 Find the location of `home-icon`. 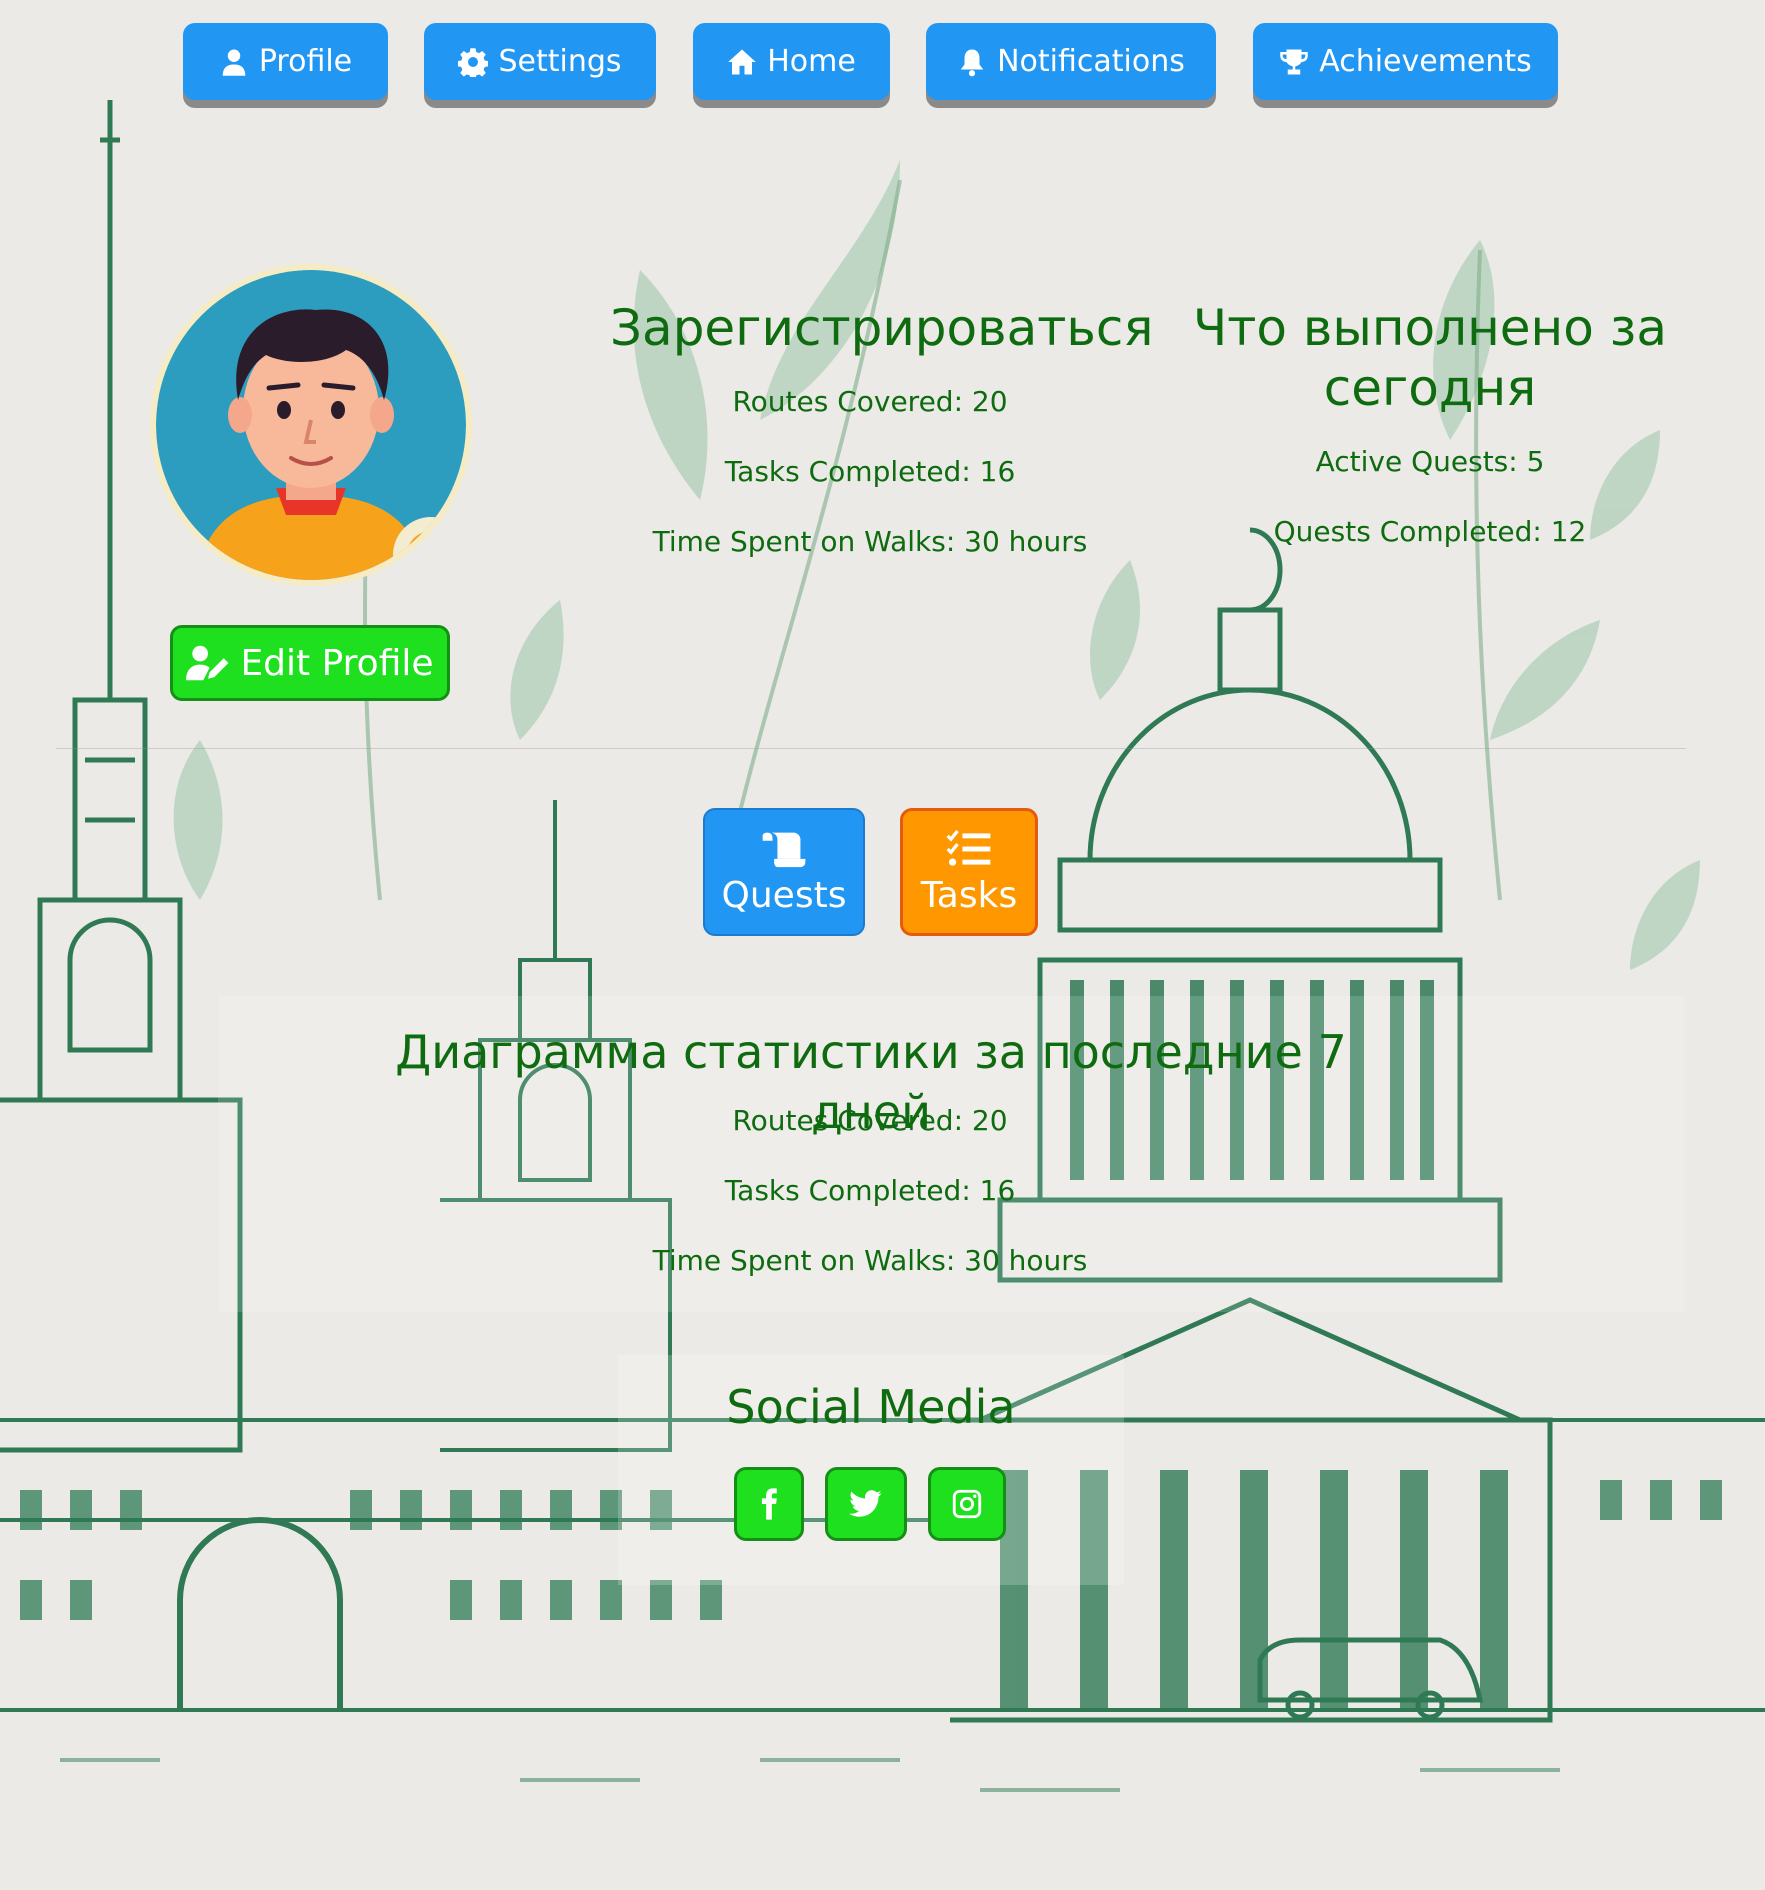

home-icon is located at coordinates (742, 62).